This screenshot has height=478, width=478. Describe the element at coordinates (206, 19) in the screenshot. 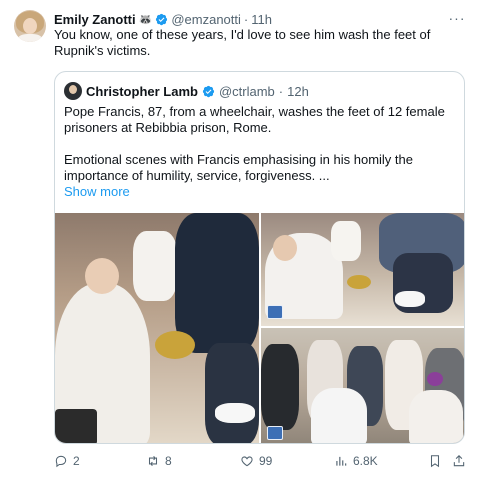

I see `author-handle: @emzanotti` at that location.